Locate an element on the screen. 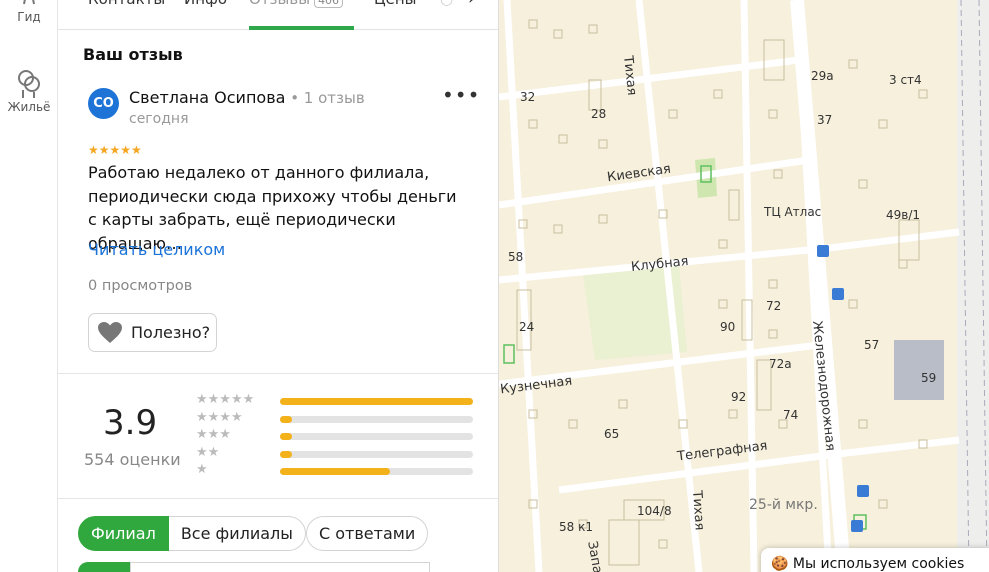 Image resolution: width=989 pixels, height=572 pixels. cookie-notice: 🍪 Мы используем cookies is located at coordinates (875, 560).